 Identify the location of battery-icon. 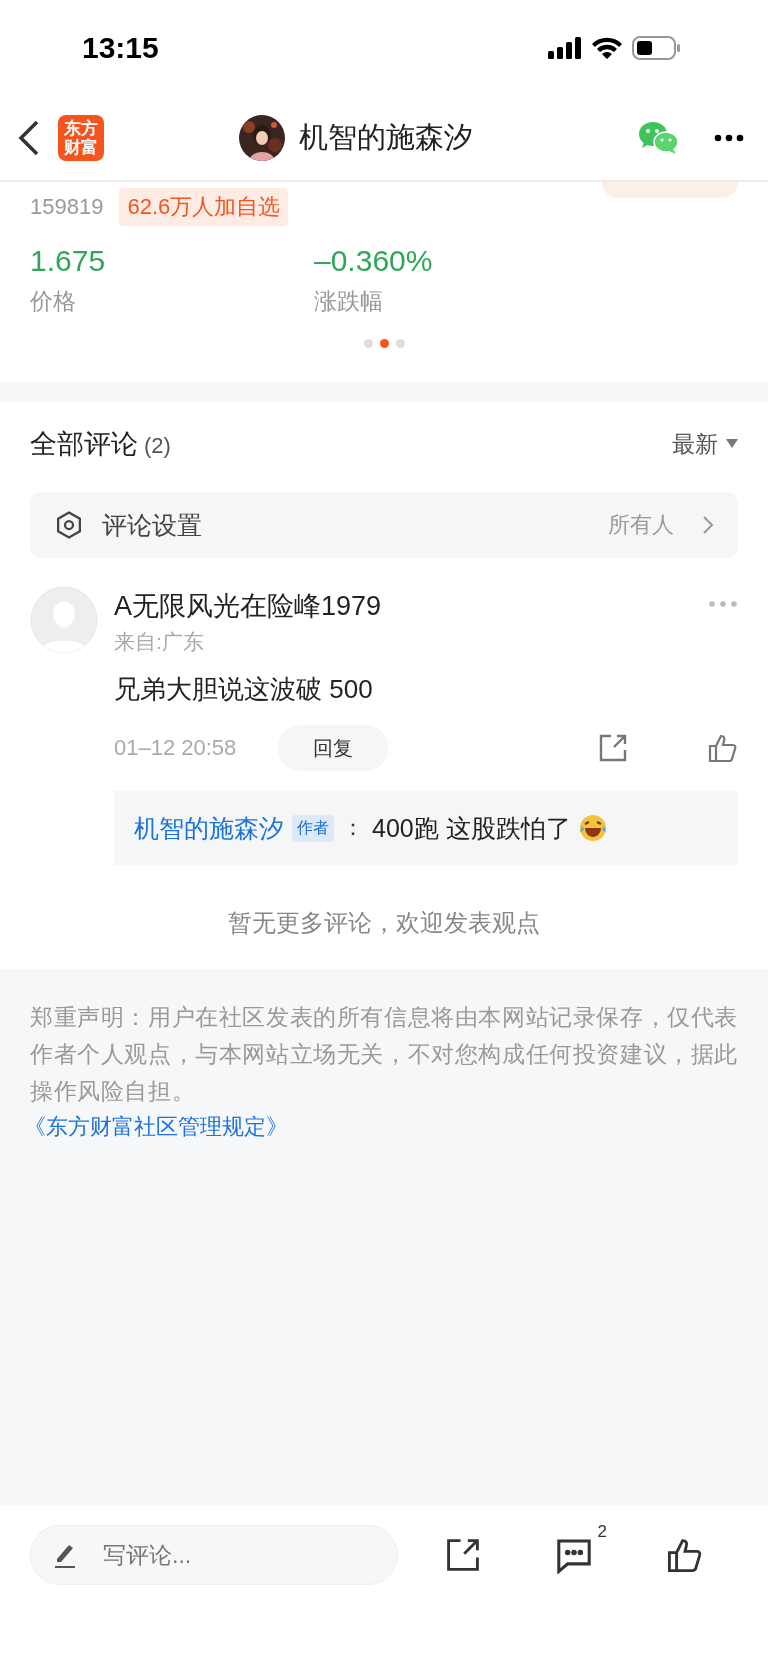
(657, 48).